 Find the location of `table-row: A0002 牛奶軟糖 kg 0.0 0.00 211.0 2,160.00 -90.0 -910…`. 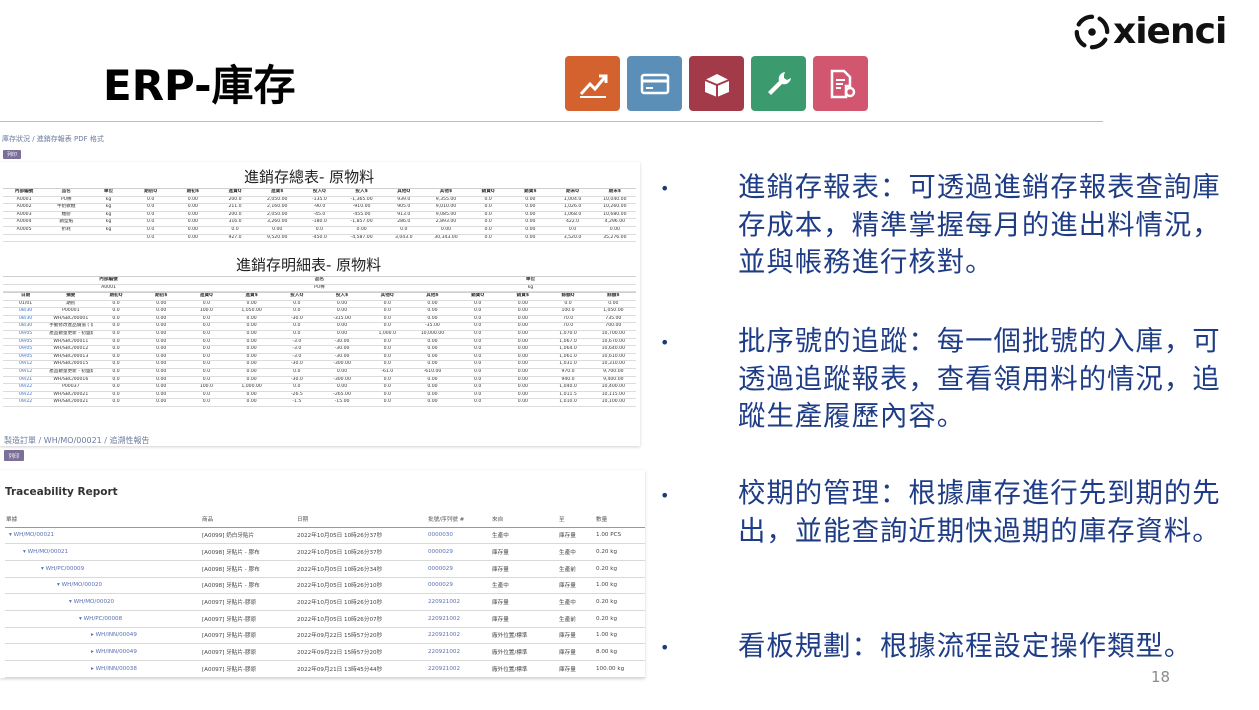

table-row: A0002 牛奶軟糖 kg 0.0 0.00 211.0 2,160.00 -90.0 -910… is located at coordinates (319, 207).